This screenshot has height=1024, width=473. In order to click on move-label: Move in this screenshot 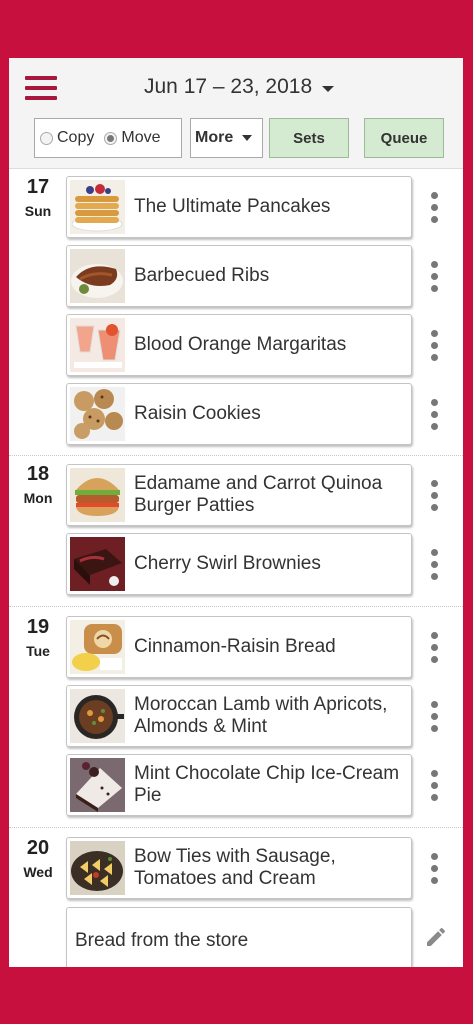, I will do `click(141, 137)`.